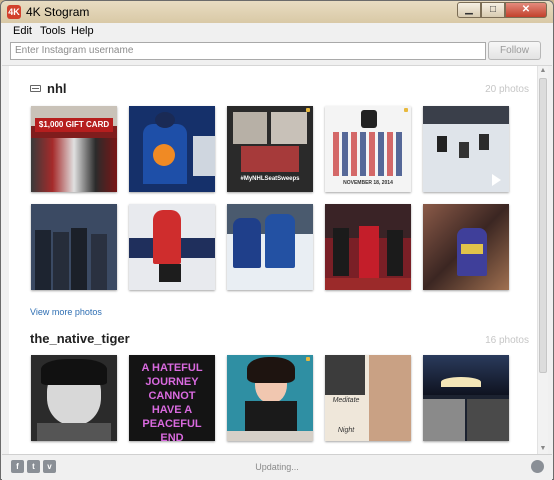 Image resolution: width=554 pixels, height=480 pixels. I want to click on menu-edit: Edit, so click(22, 31).